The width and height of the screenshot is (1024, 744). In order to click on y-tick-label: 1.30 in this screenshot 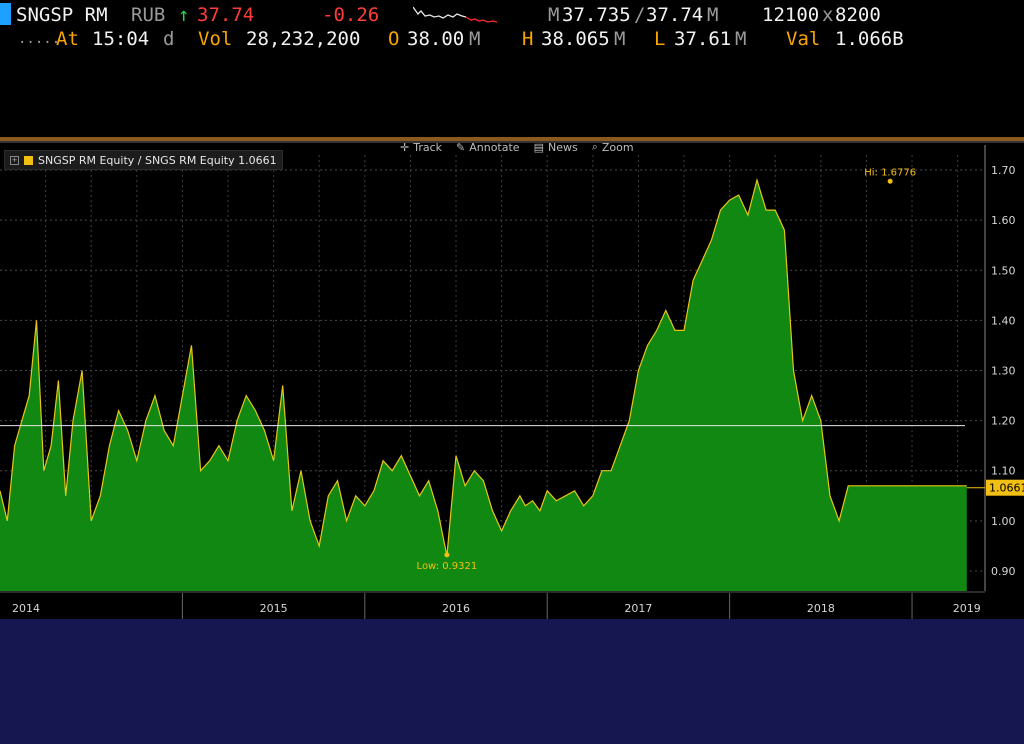, I will do `click(1003, 370)`.